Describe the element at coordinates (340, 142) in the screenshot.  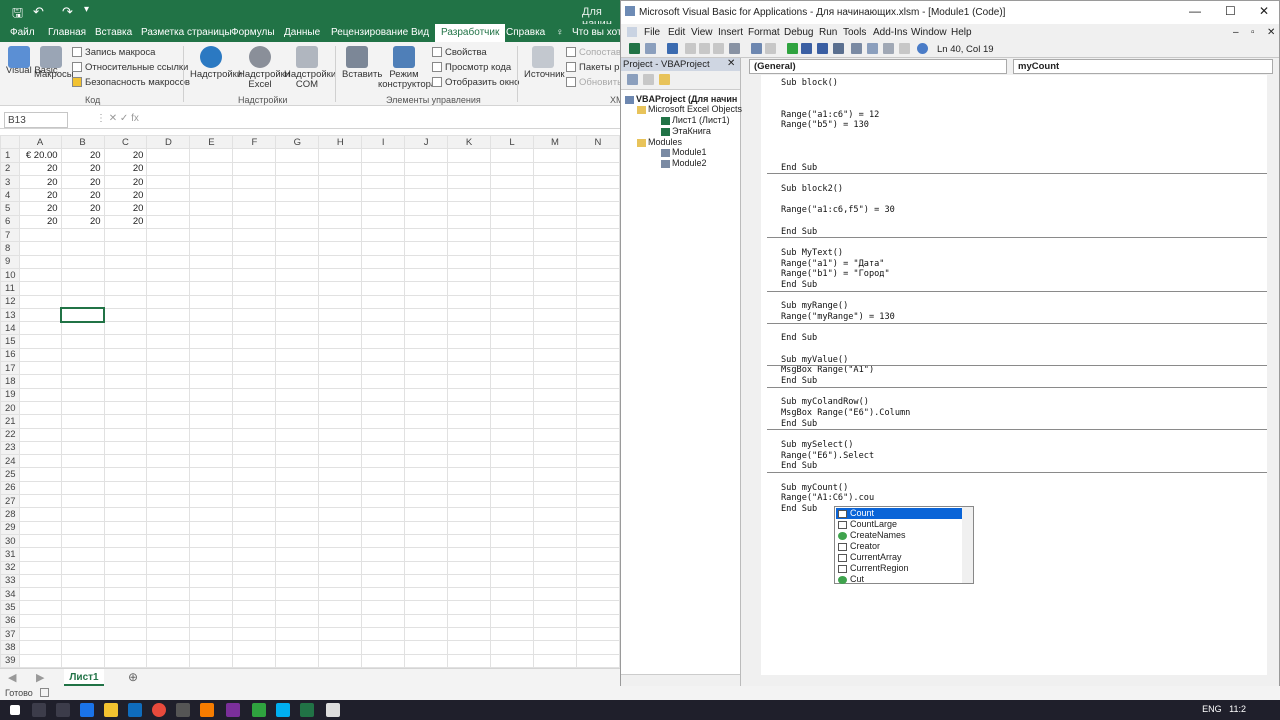
I see `column-header-H: H` at that location.